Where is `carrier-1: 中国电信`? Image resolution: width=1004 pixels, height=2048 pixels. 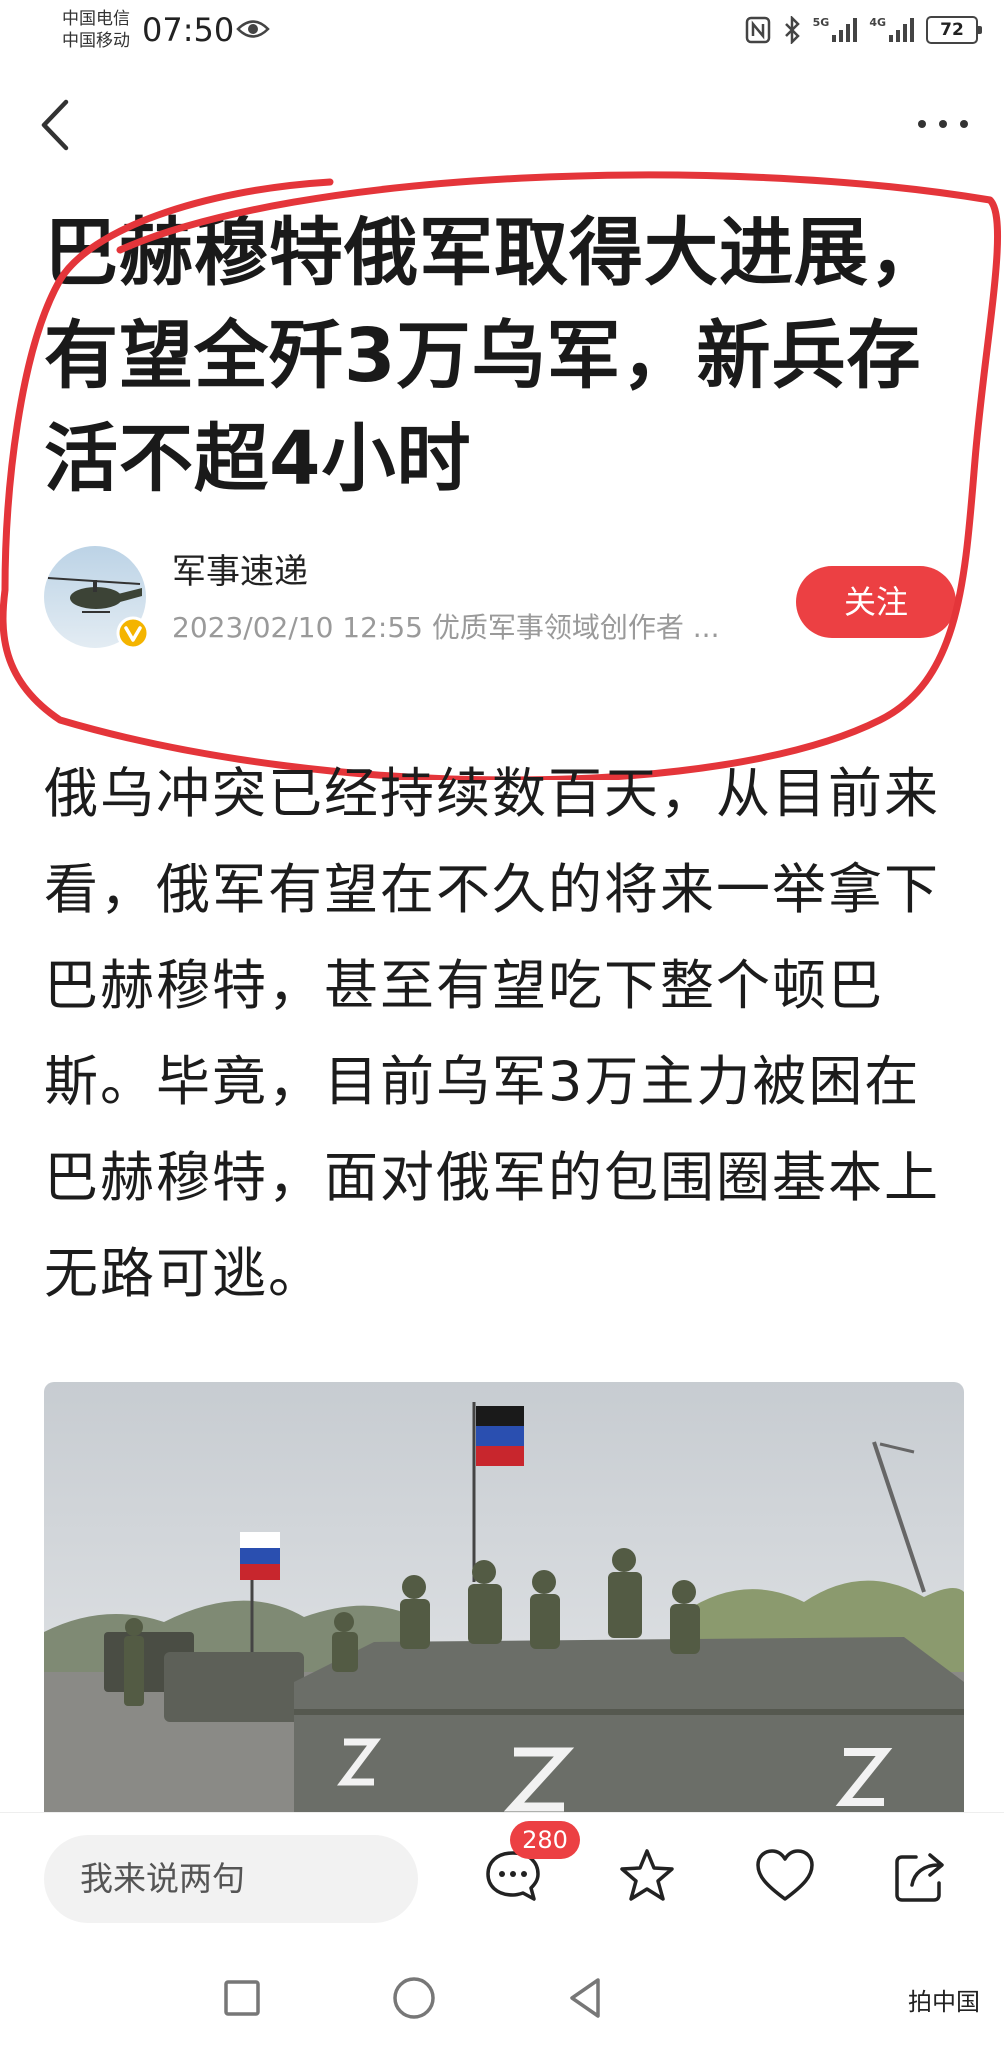
carrier-1: 中国电信 is located at coordinates (96, 19).